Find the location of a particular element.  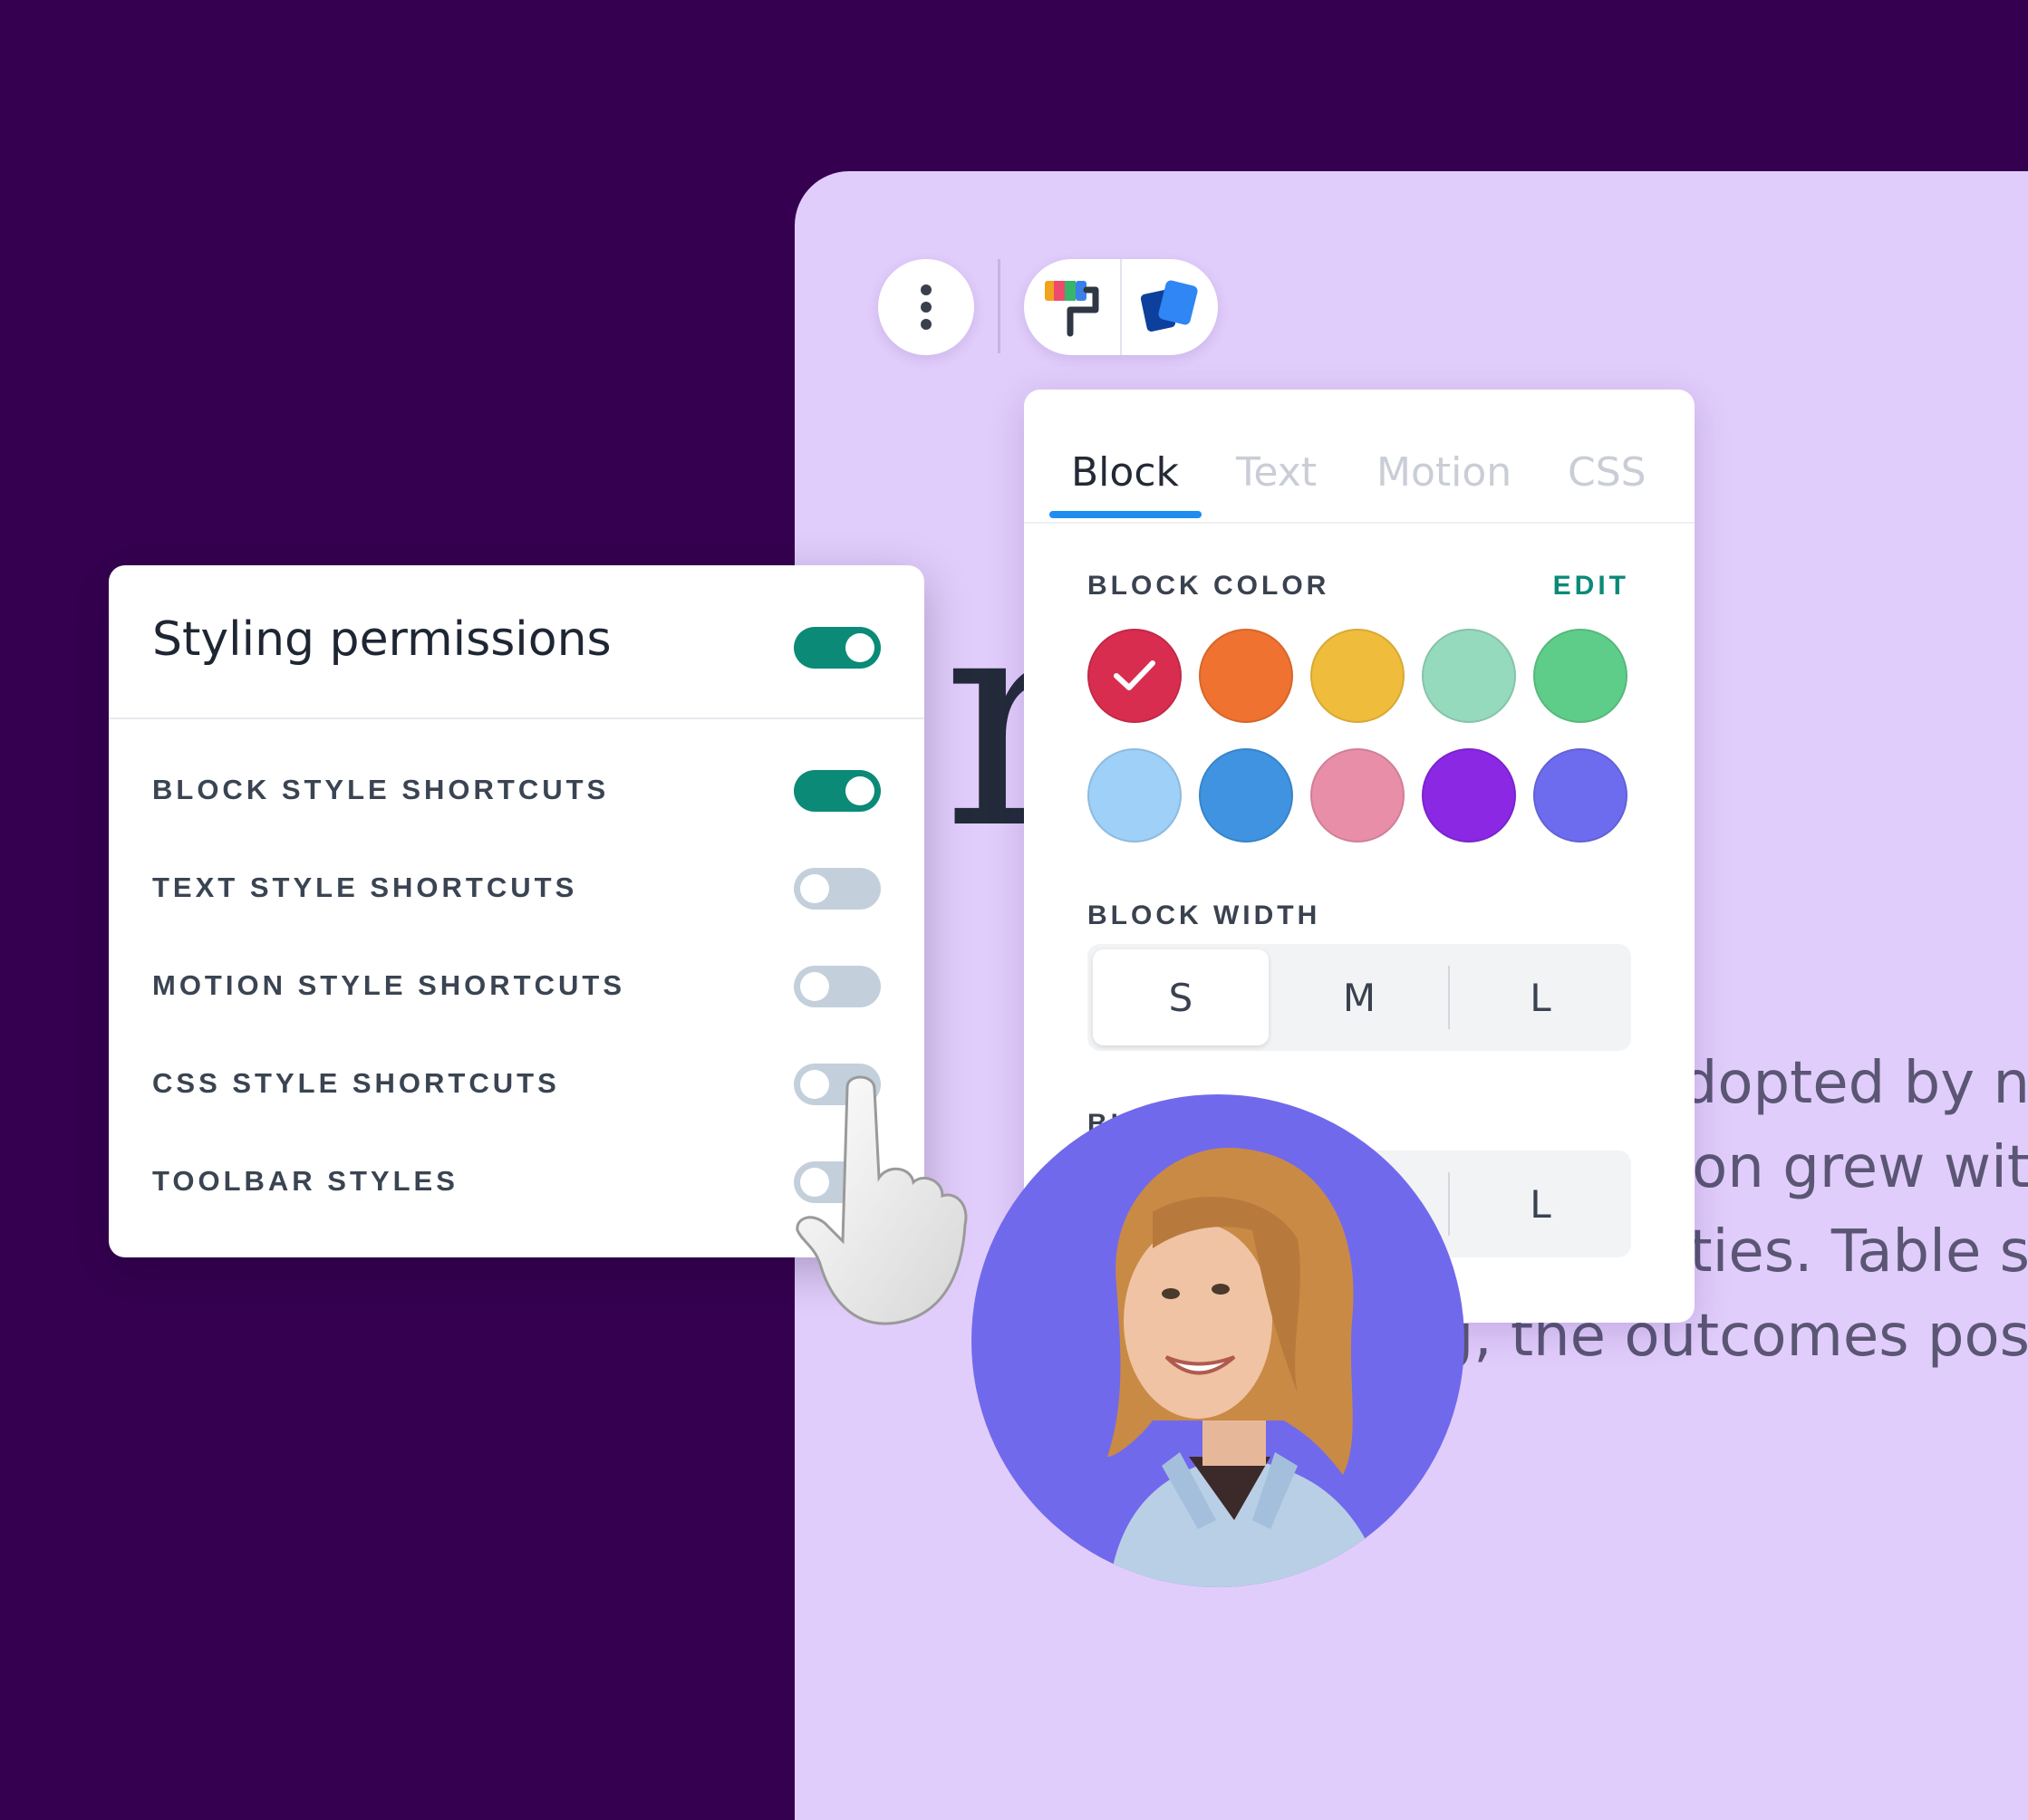

spacing-option-l: L is located at coordinates (1540, 1204).